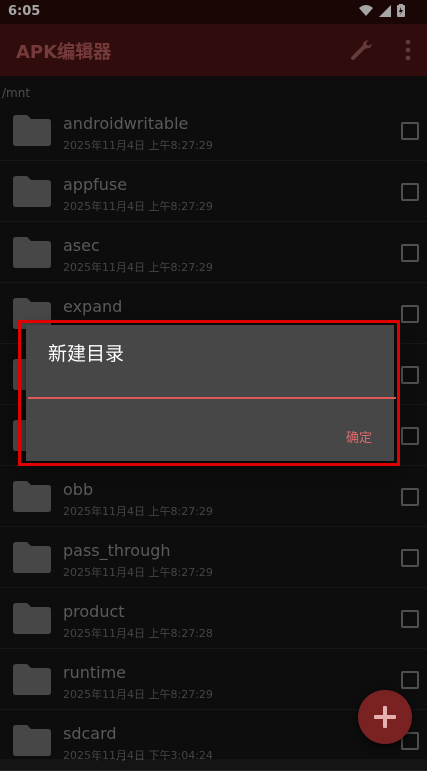  Describe the element at coordinates (78, 489) in the screenshot. I see `file-name: obb` at that location.